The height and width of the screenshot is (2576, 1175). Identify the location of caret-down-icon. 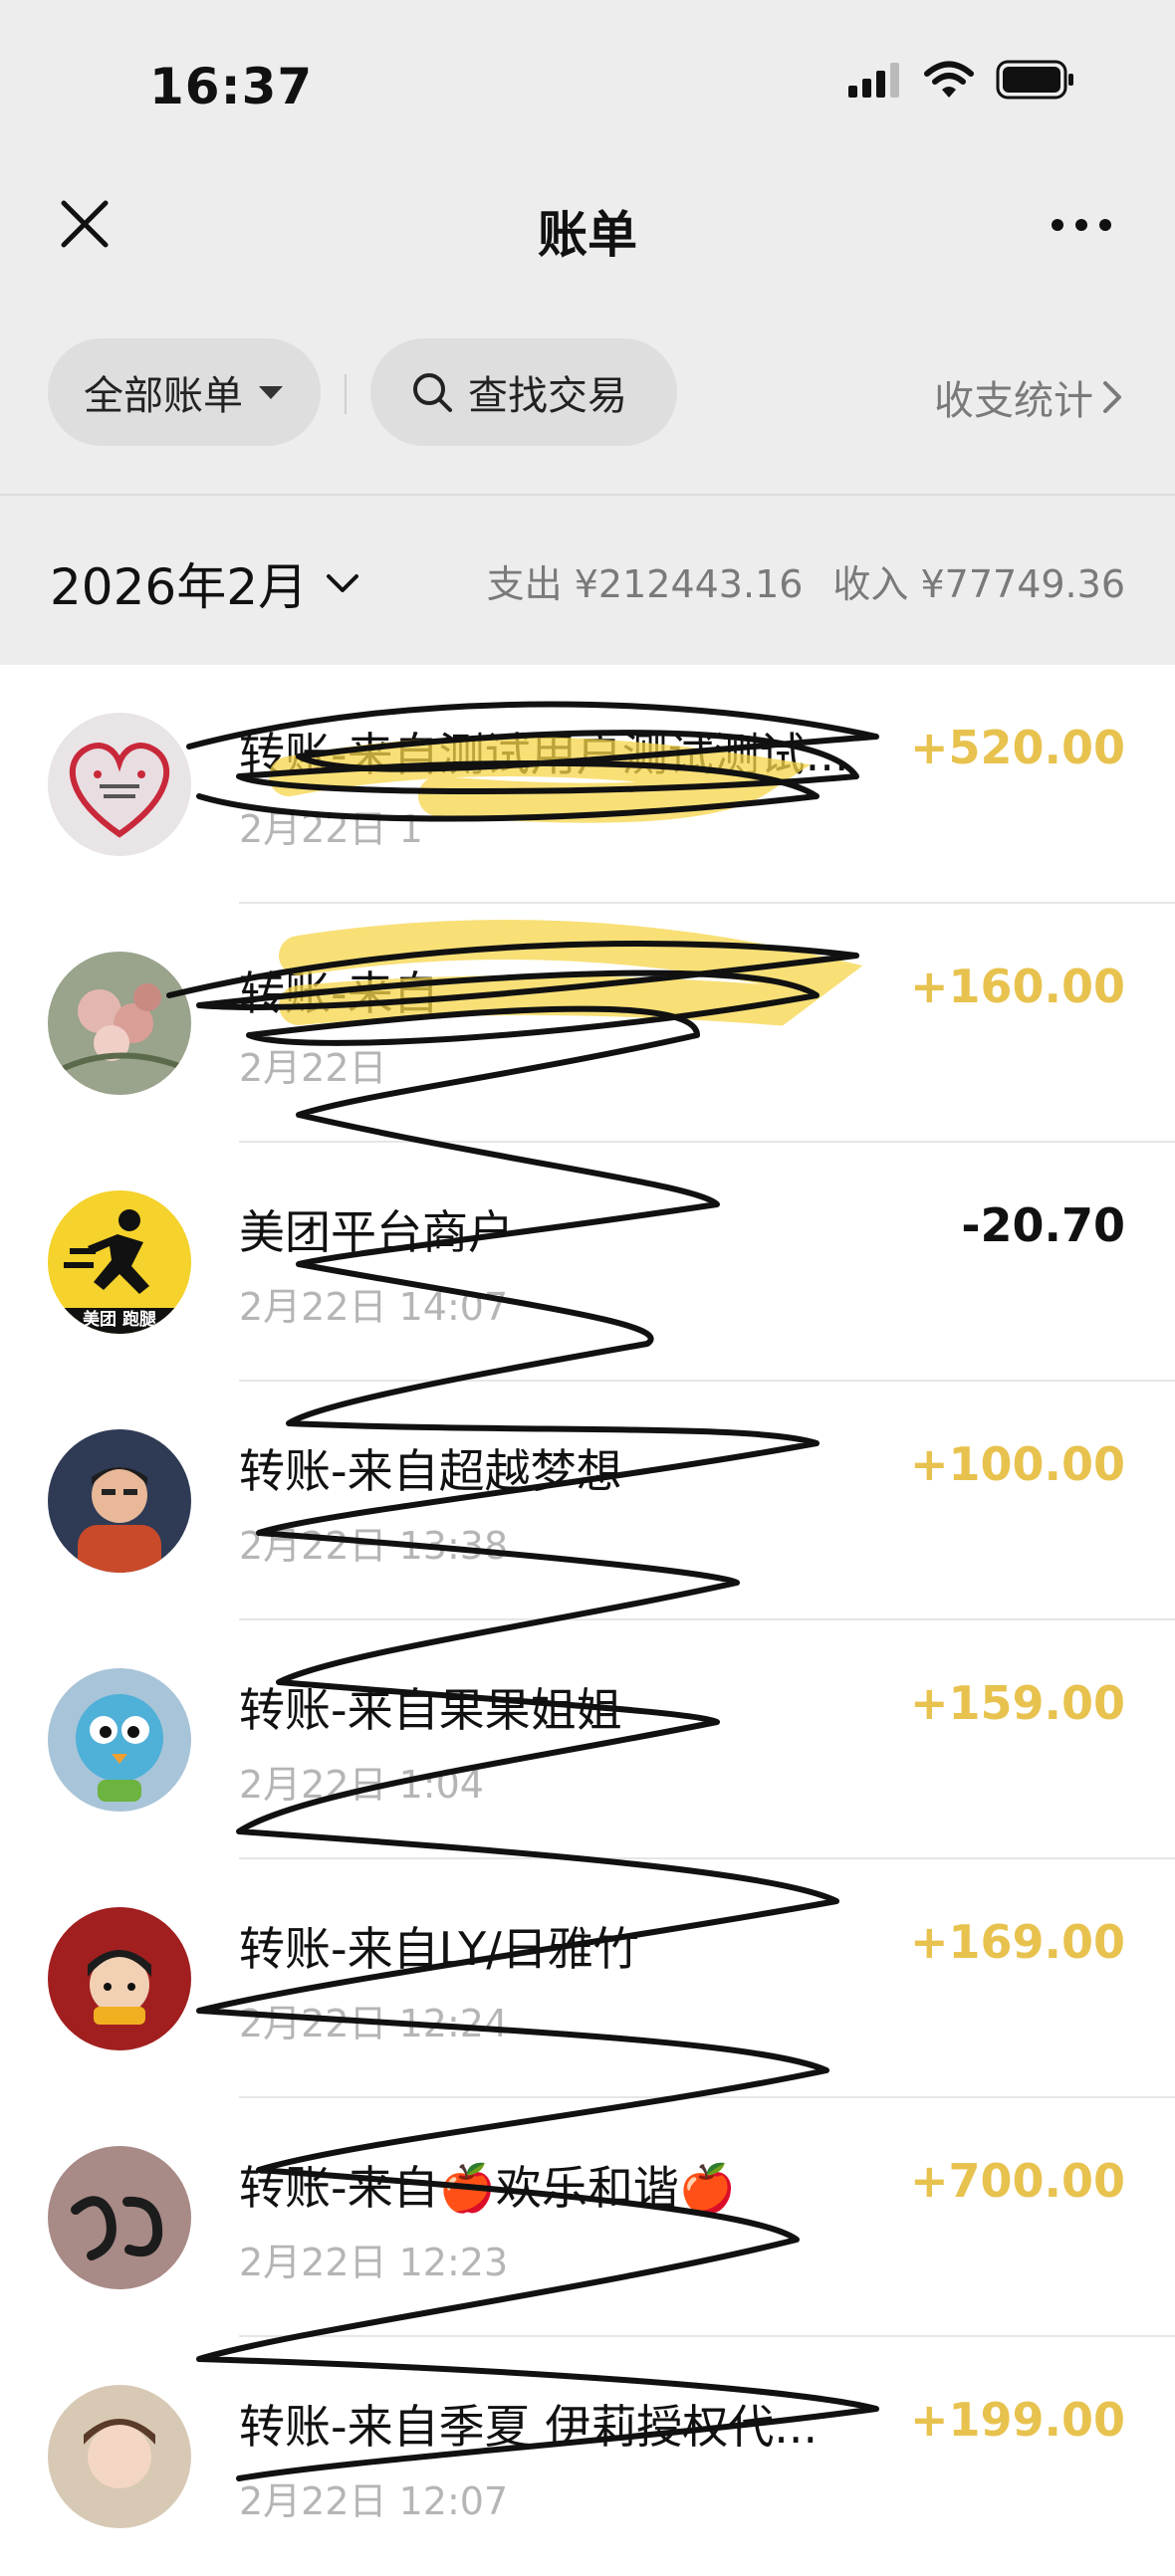
(271, 392).